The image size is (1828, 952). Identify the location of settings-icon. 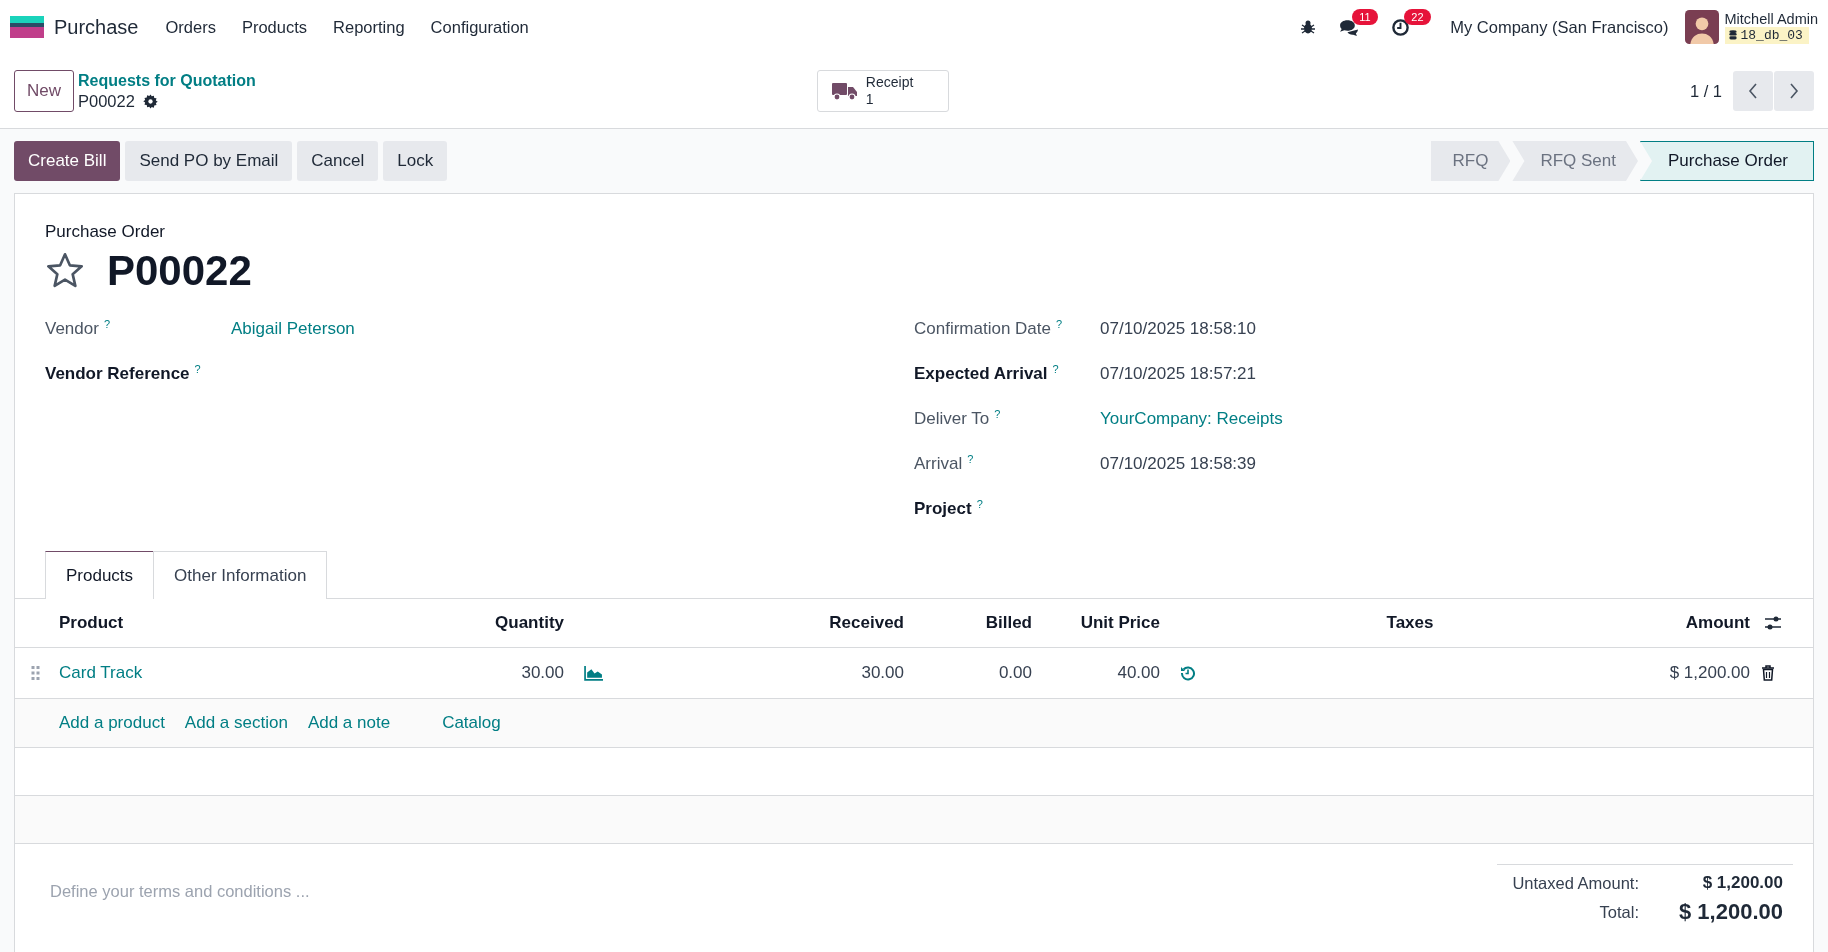
(150, 101).